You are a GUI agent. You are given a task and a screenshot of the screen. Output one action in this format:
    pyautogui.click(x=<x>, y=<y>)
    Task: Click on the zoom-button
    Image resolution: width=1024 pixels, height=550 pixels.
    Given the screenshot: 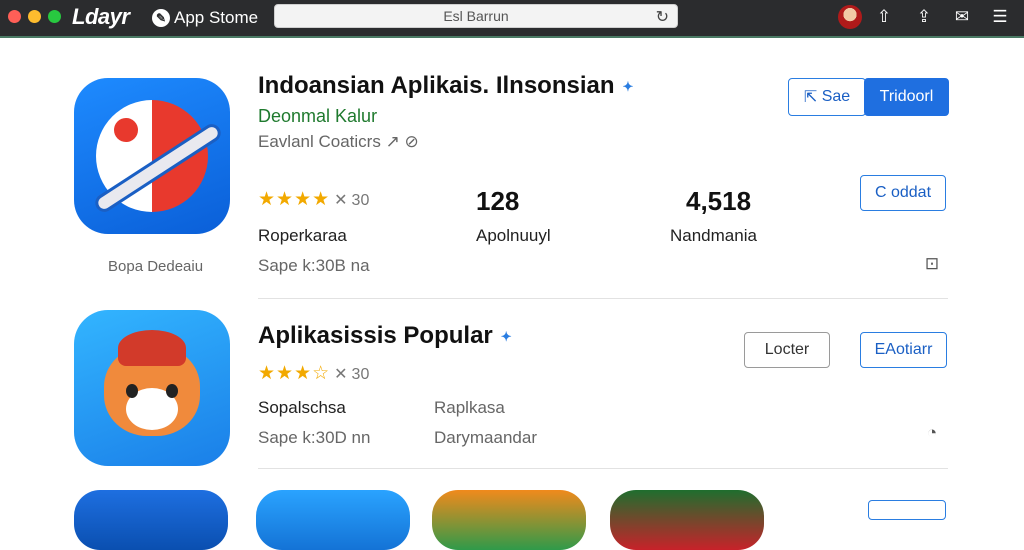 What is the action you would take?
    pyautogui.click(x=54, y=16)
    